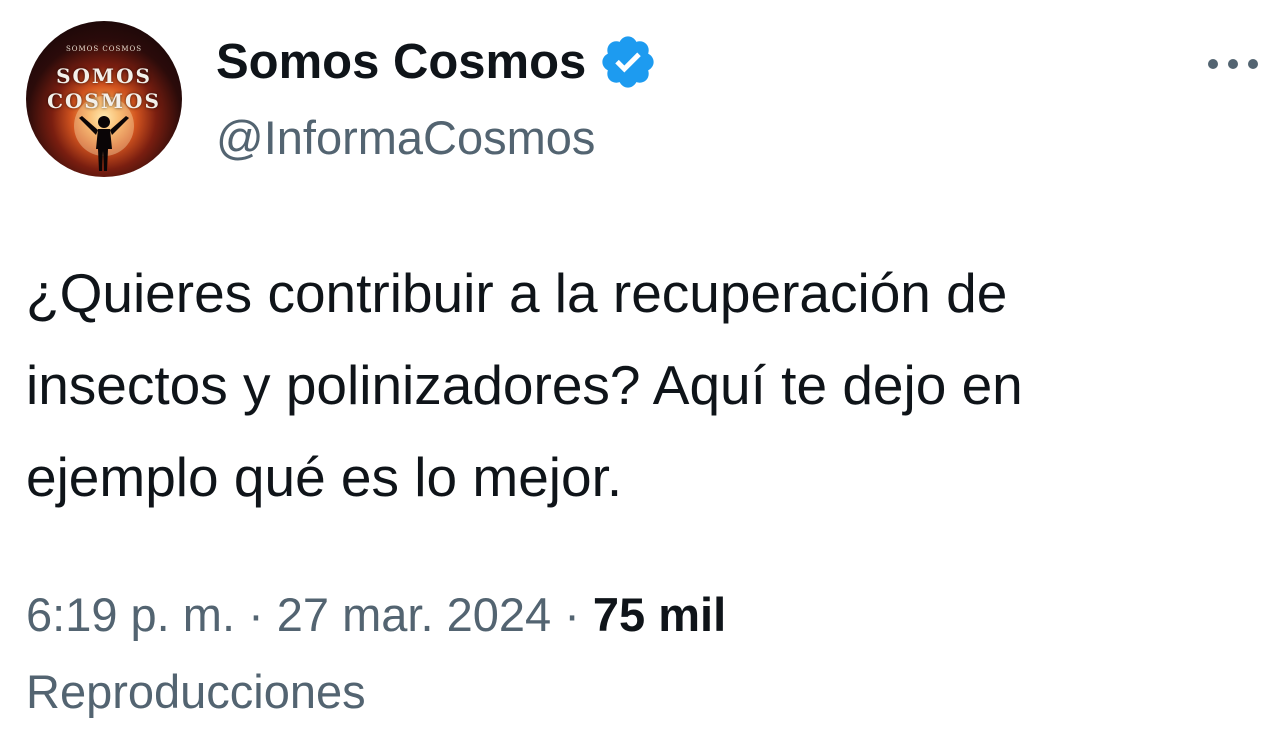  I want to click on tweet-meta: 6:19 p. m. · 27 mar. 2024 · 75 mil, so click(646, 615).